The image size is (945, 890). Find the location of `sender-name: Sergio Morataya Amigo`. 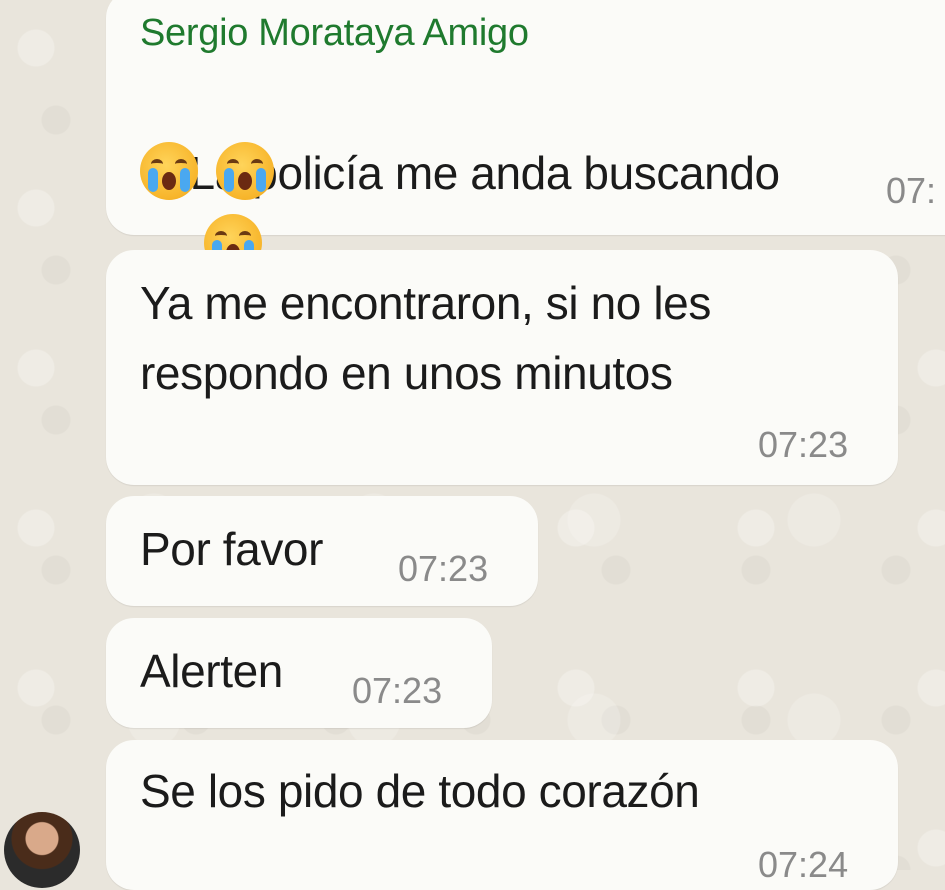

sender-name: Sergio Morataya Amigo is located at coordinates (334, 33).